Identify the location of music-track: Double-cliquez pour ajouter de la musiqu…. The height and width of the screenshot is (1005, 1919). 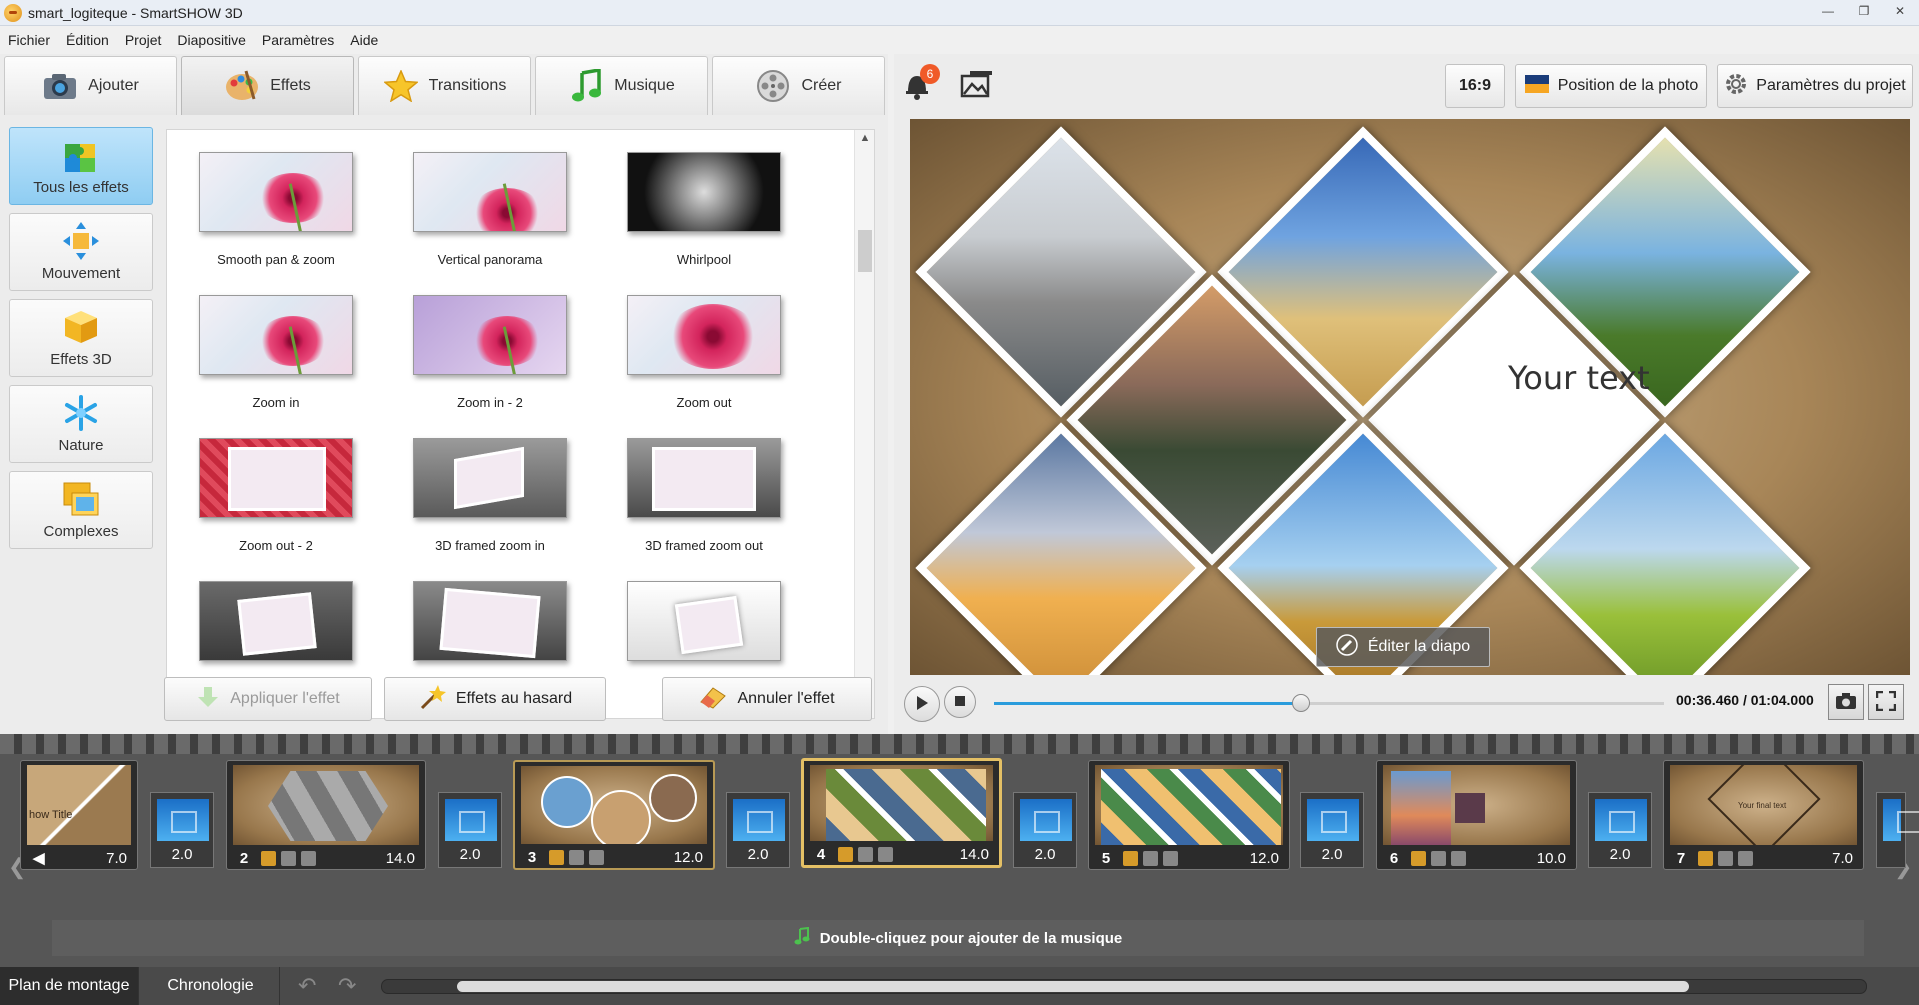
(958, 938).